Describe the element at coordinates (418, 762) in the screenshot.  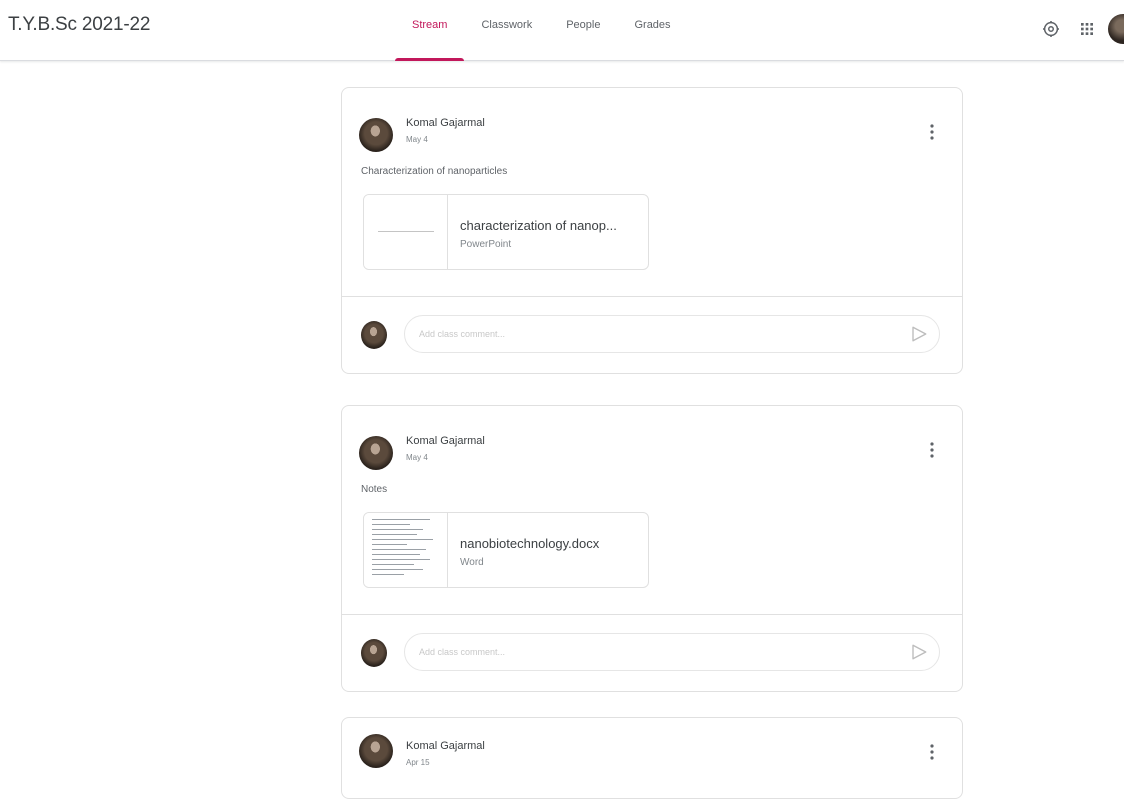
I see `post-date: Apr 15` at that location.